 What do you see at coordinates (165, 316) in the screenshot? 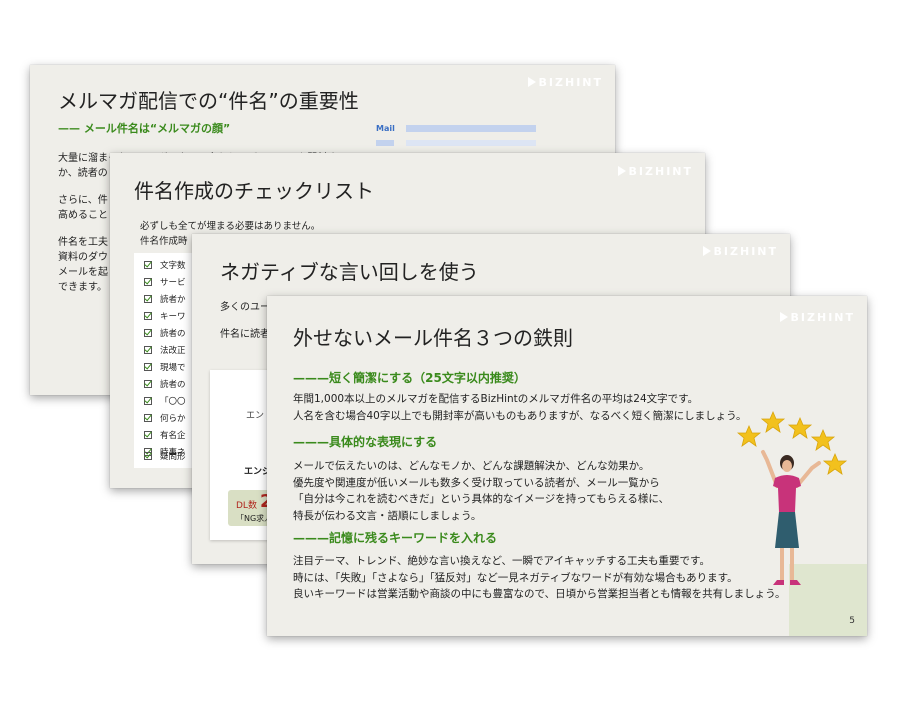
I see `checklist-item: キーワ` at bounding box center [165, 316].